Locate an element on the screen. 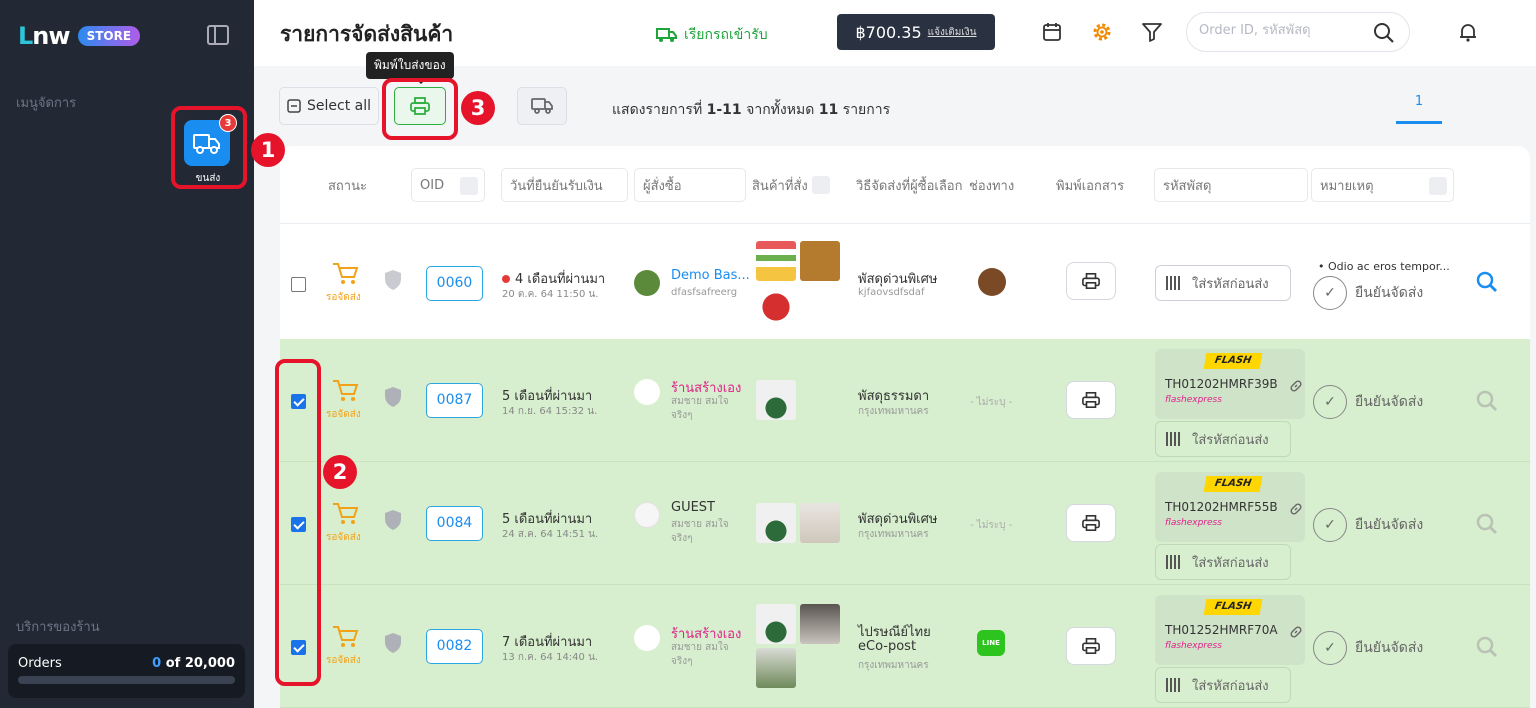 This screenshot has height=708, width=1536. buyer-name: GUEST is located at coordinates (693, 507).